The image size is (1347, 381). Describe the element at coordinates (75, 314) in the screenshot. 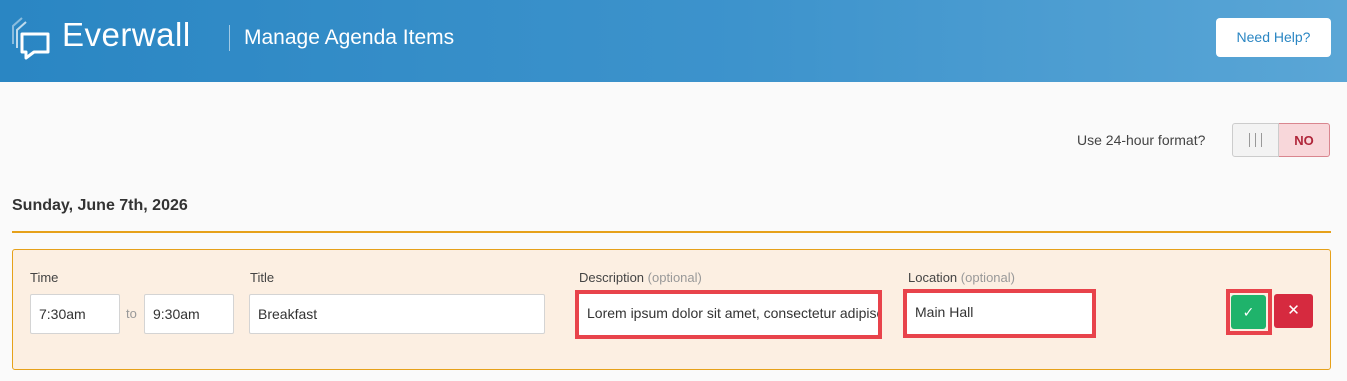

I see `start-time-input: 7:30am` at that location.